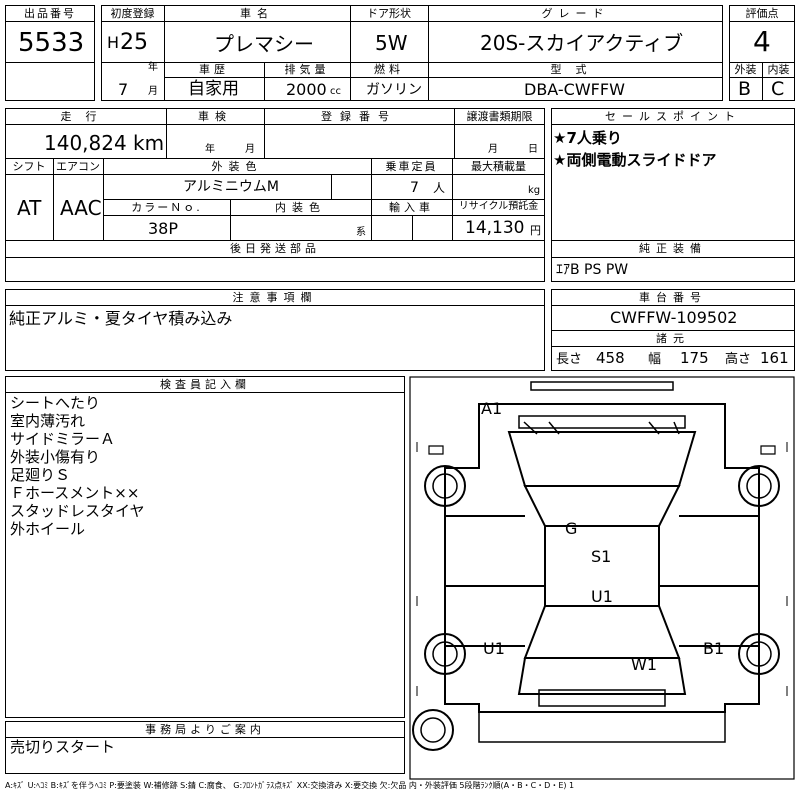 The height and width of the screenshot is (800, 800). What do you see at coordinates (673, 297) in the screenshot?
I see `chassis-number-header: 車台番号` at bounding box center [673, 297].